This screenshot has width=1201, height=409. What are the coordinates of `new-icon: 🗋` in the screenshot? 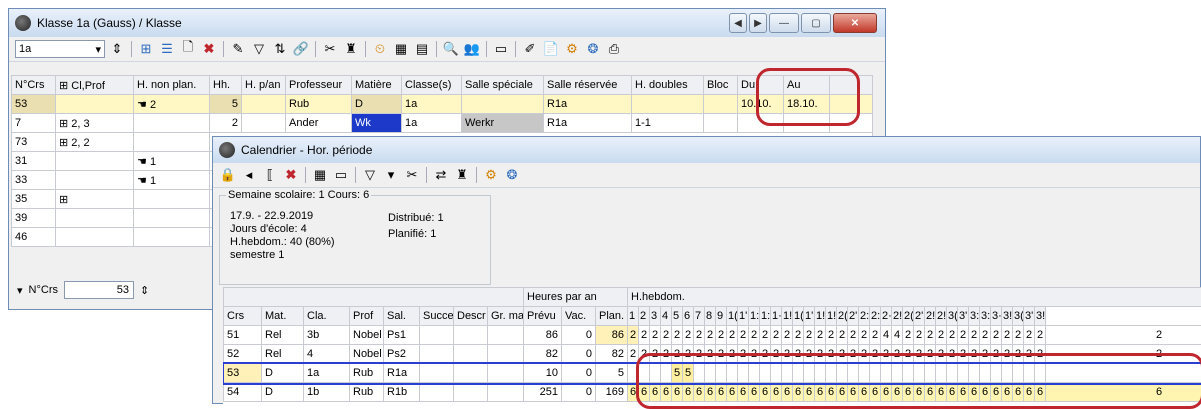 It's located at (188, 49).